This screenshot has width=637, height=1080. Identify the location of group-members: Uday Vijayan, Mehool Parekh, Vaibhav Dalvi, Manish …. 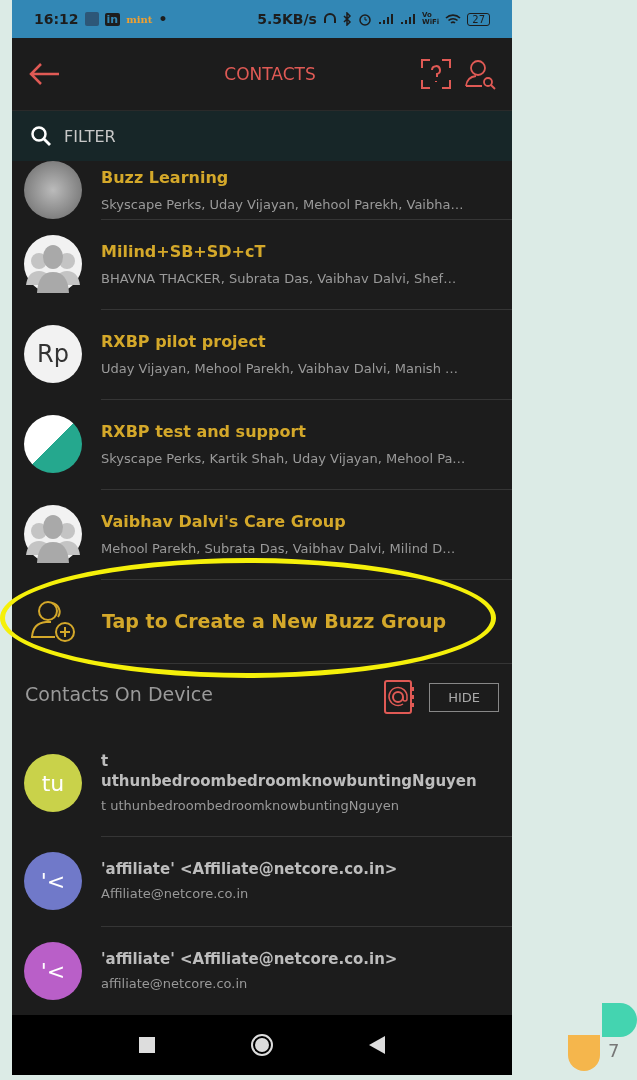
(280, 368).